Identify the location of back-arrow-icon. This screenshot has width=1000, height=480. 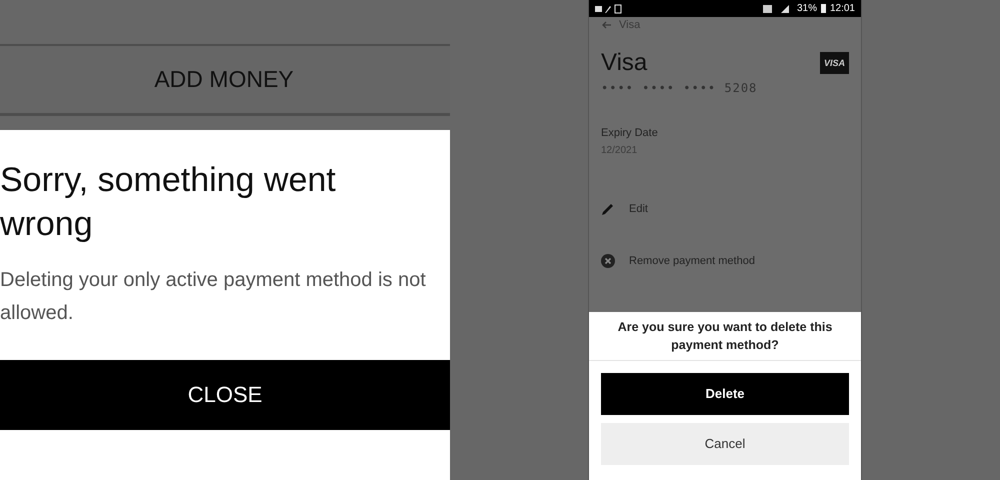
(606, 25).